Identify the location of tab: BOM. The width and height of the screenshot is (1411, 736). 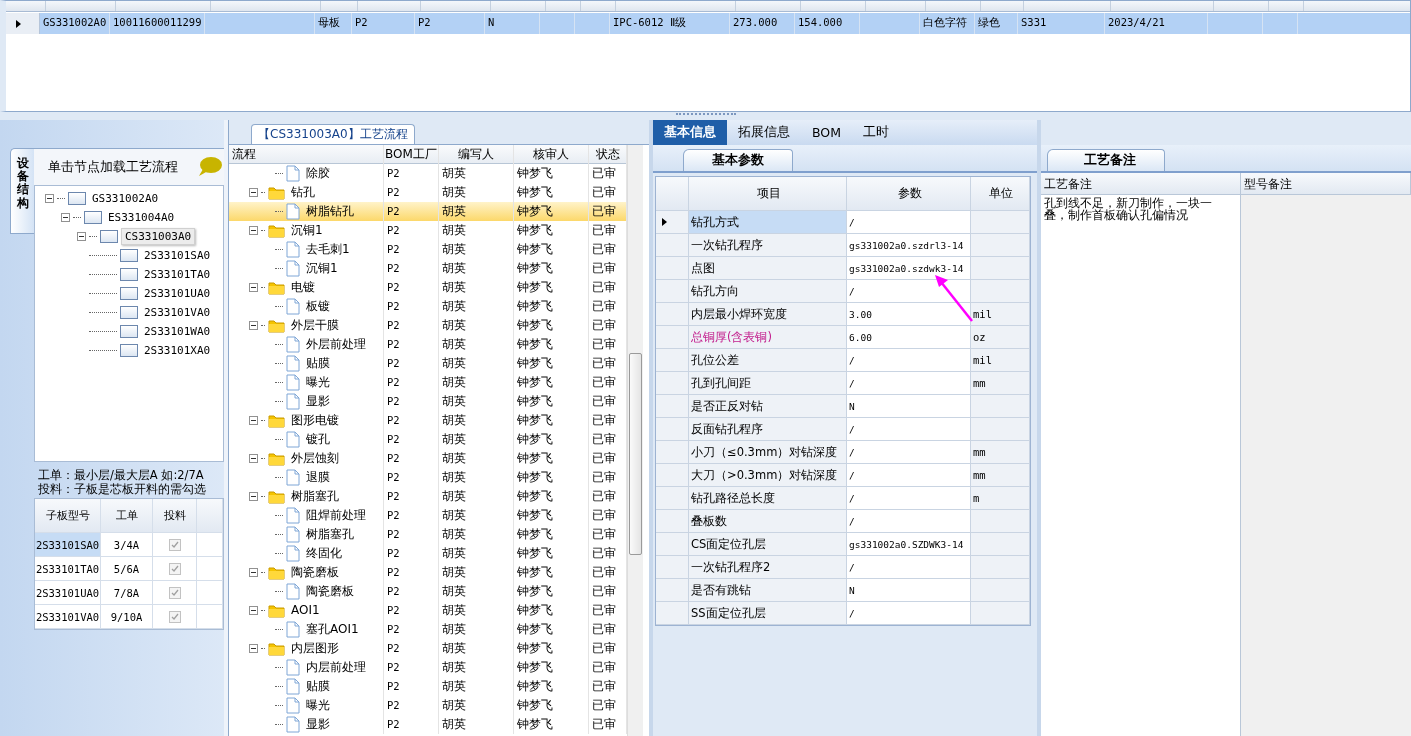
(826, 132).